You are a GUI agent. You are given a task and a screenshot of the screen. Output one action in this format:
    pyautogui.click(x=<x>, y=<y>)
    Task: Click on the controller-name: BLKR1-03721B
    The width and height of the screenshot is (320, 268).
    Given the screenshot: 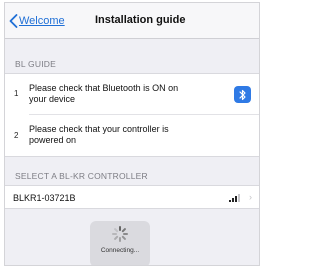 What is the action you would take?
    pyautogui.click(x=44, y=198)
    